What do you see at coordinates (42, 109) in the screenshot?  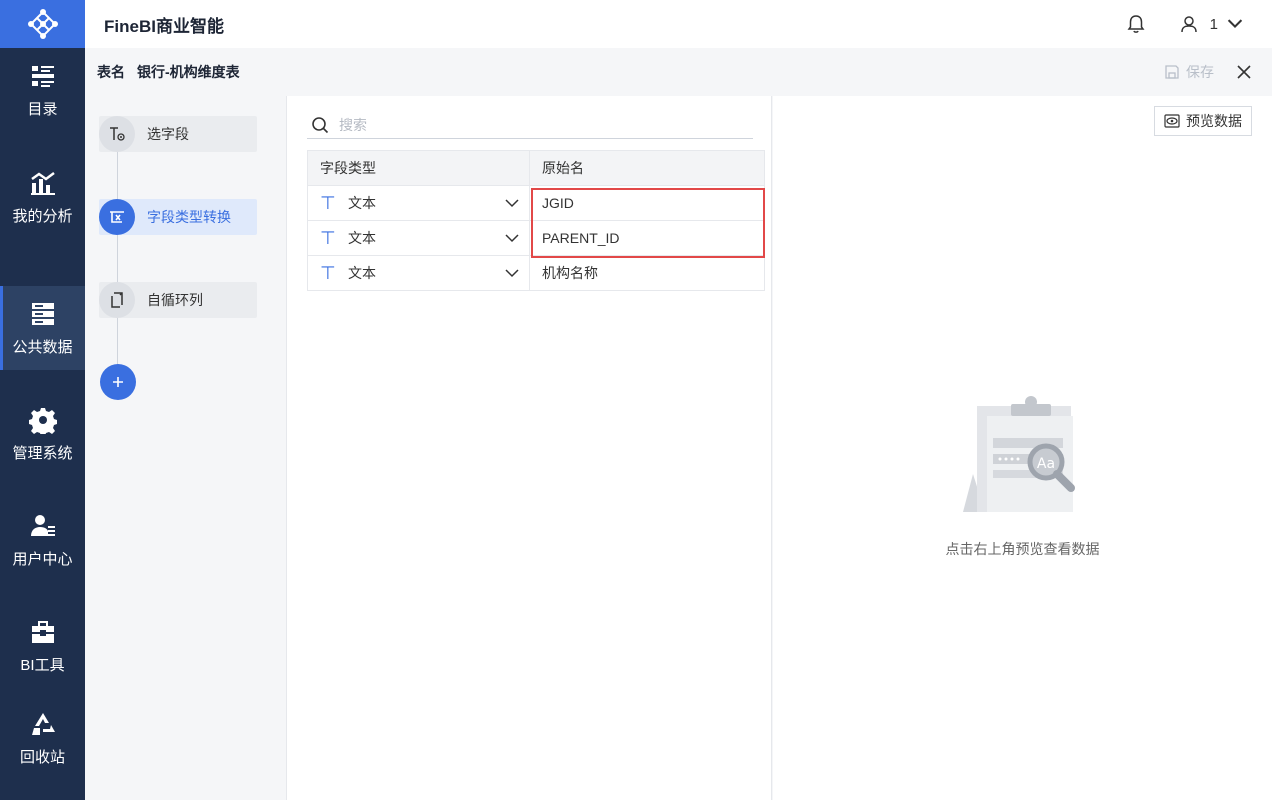 I see `nav-label: 目录` at bounding box center [42, 109].